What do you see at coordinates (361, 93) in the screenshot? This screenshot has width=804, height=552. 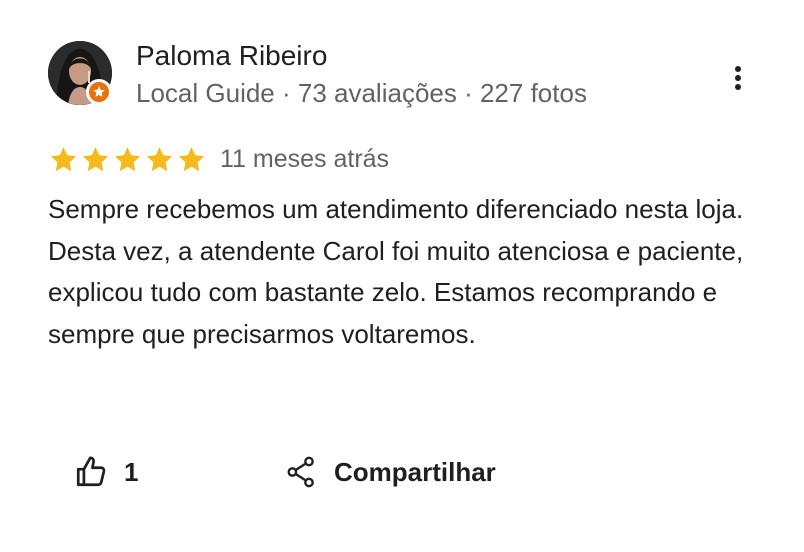 I see `reviewer-meta: Local Guide · 73 avaliações · 227 fotos` at bounding box center [361, 93].